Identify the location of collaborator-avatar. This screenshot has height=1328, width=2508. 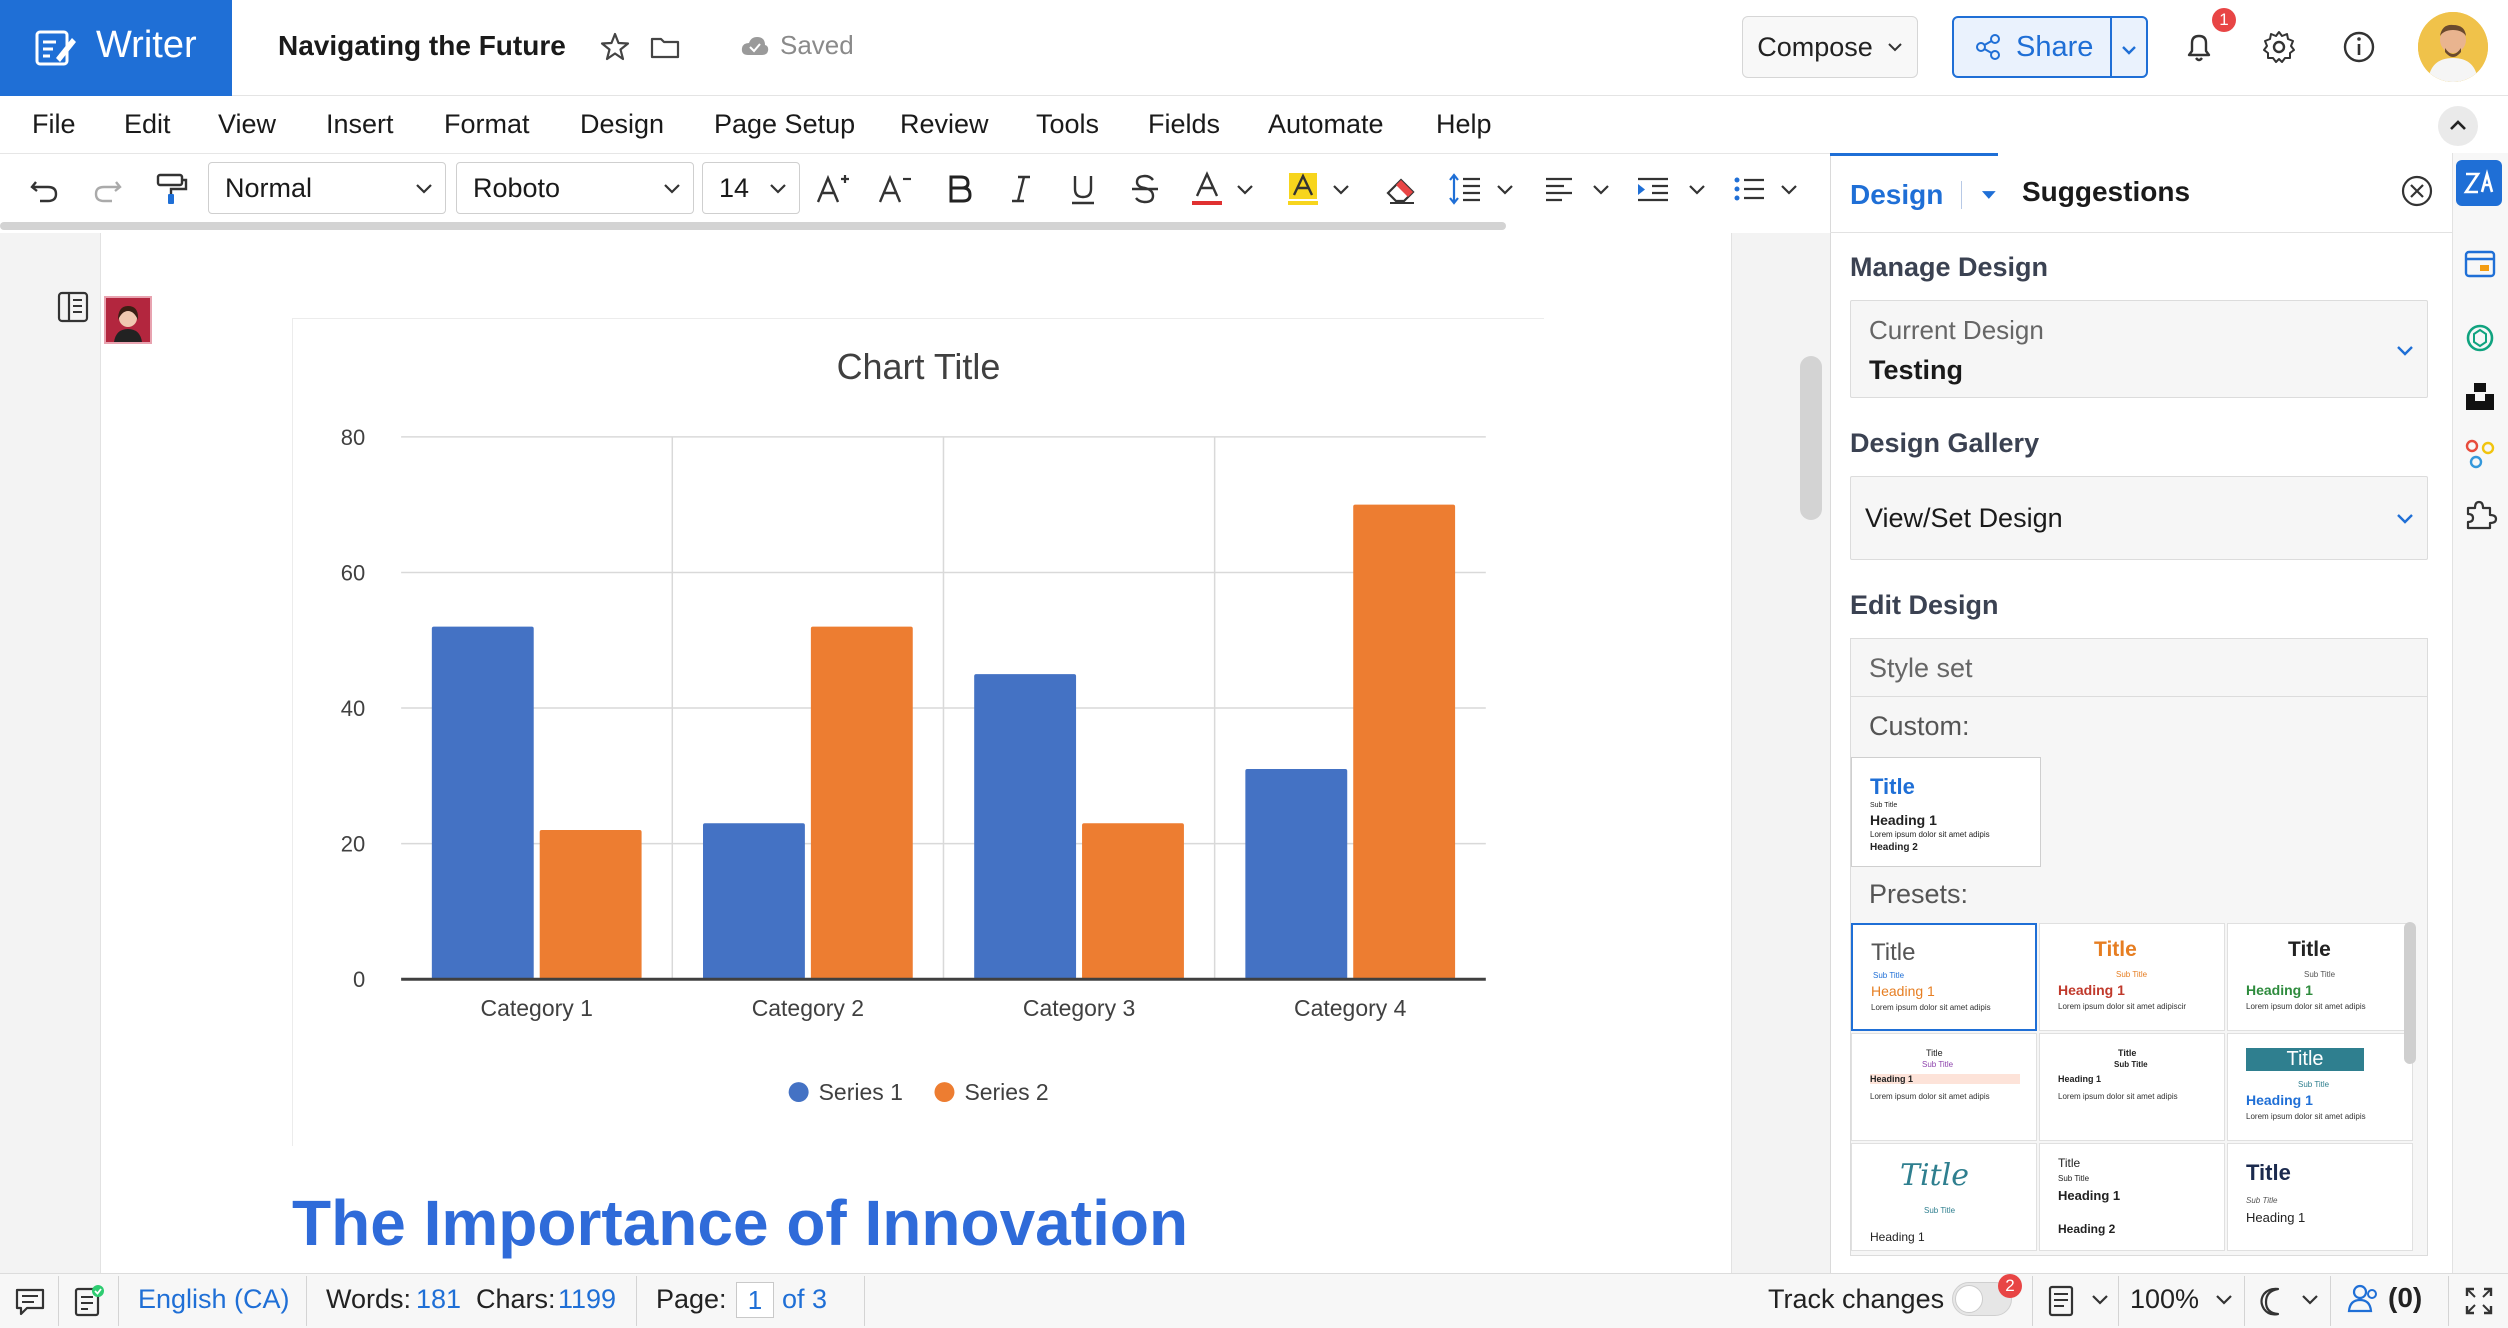
(128, 320).